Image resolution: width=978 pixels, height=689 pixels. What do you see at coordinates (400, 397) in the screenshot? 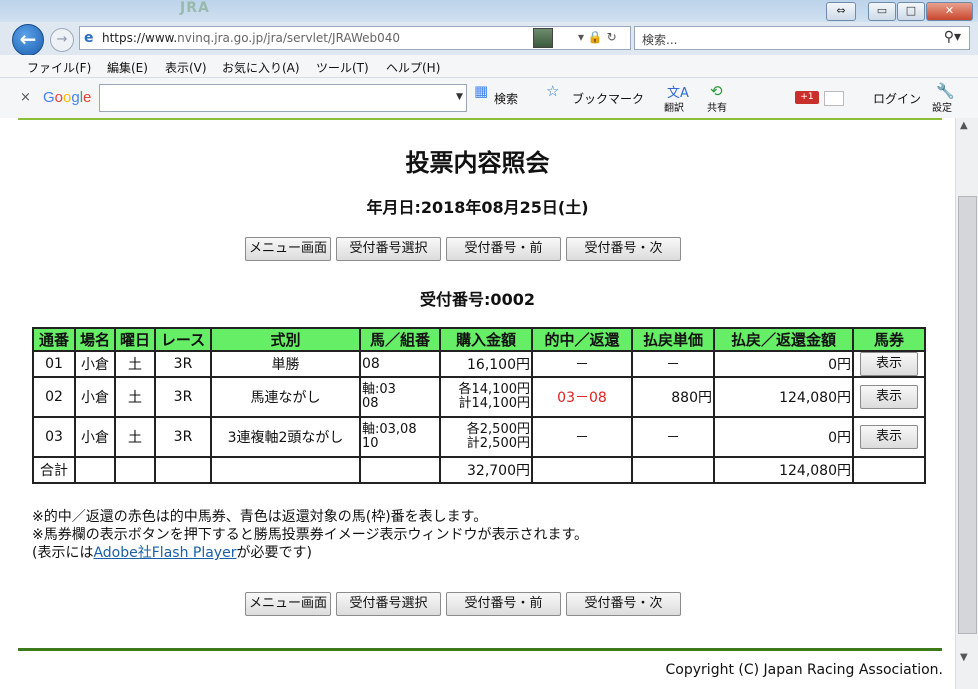
I see `cell-combo: 軸:03 08` at bounding box center [400, 397].